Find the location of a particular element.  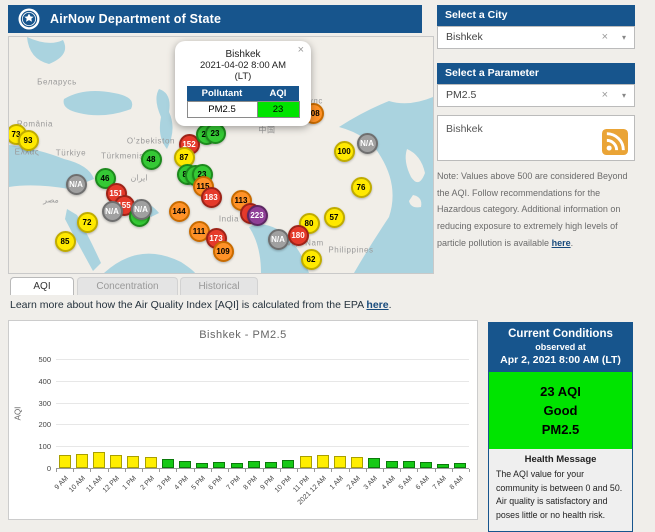

aqi-marker: 180 is located at coordinates (298, 235).